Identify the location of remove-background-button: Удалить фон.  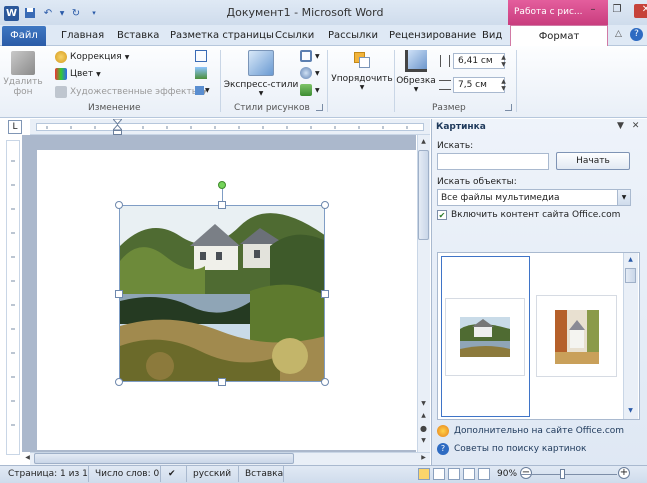
(23, 76).